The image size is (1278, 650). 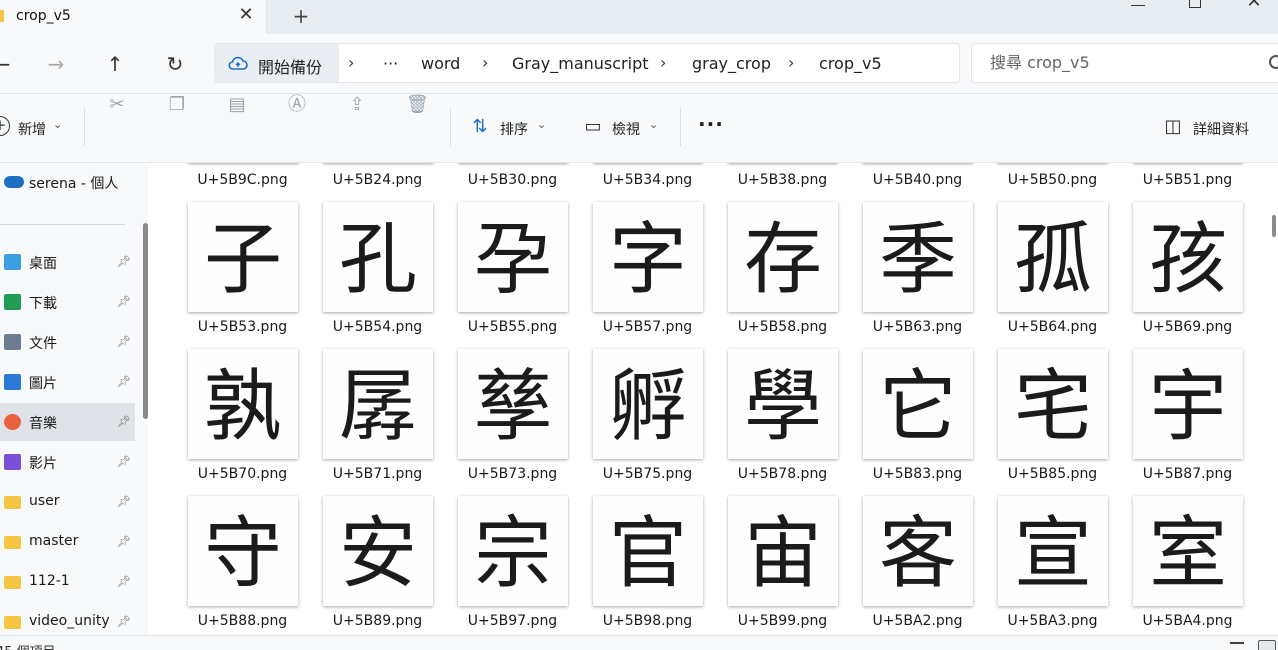 What do you see at coordinates (1120, 62) in the screenshot?
I see `search-input` at bounding box center [1120, 62].